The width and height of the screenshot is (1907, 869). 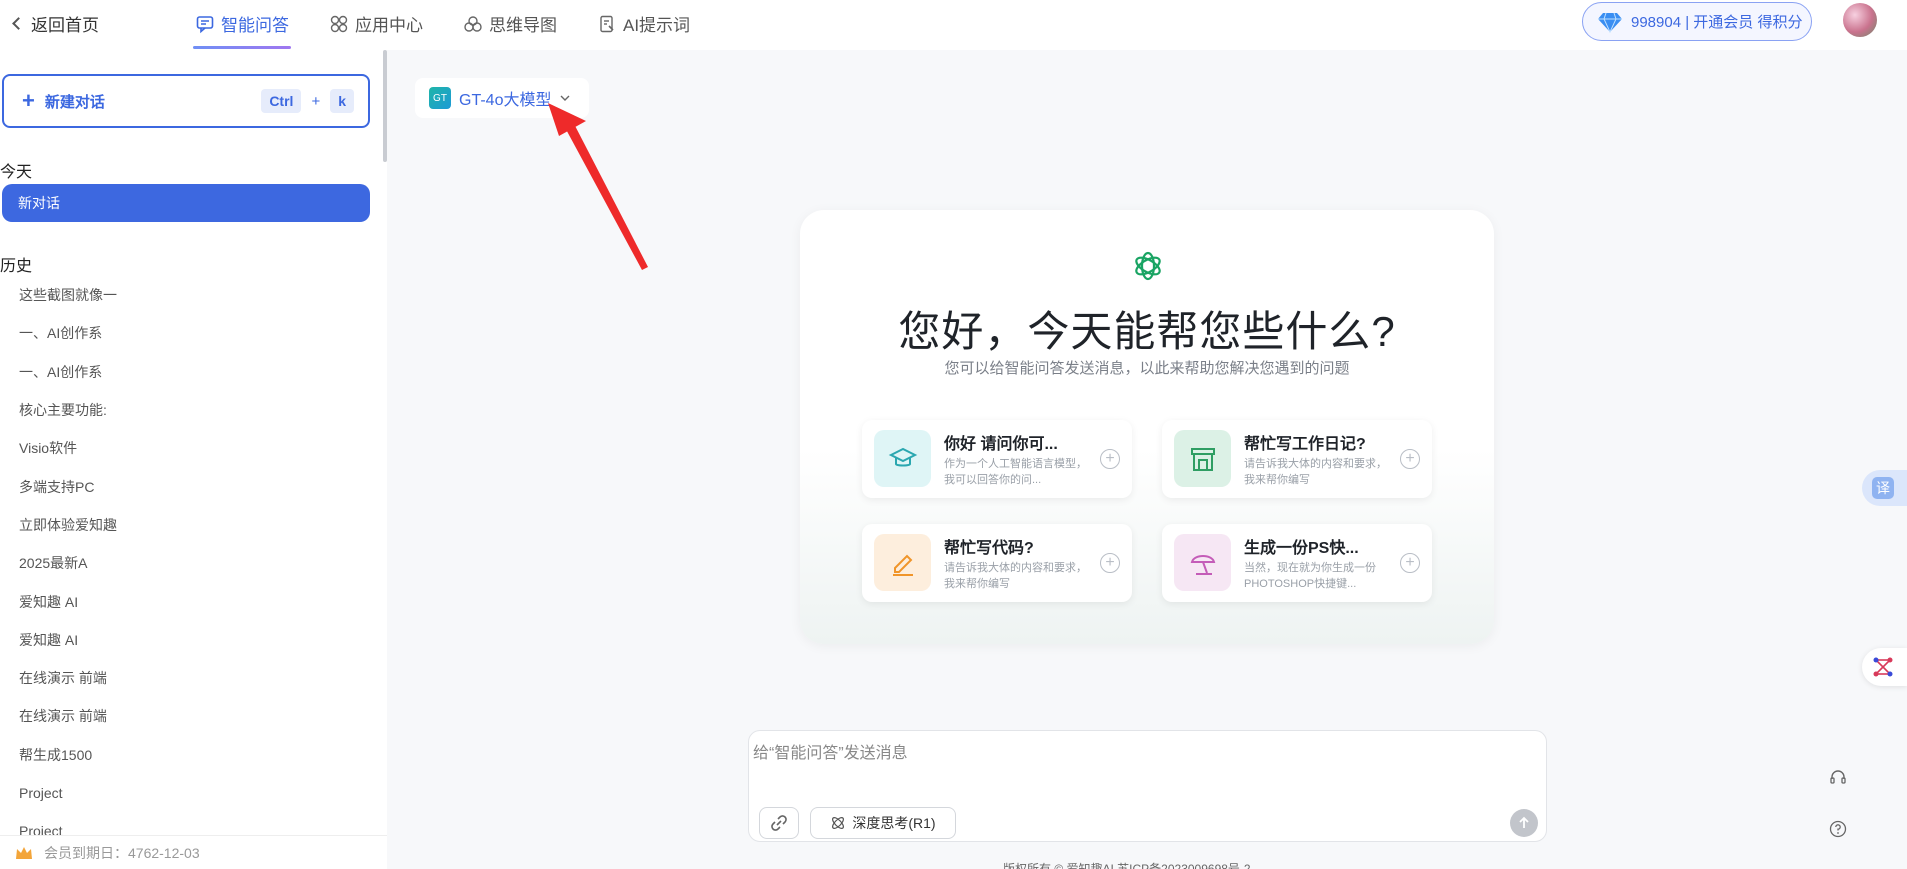 I want to click on plus-icon: +, so click(x=28, y=100).